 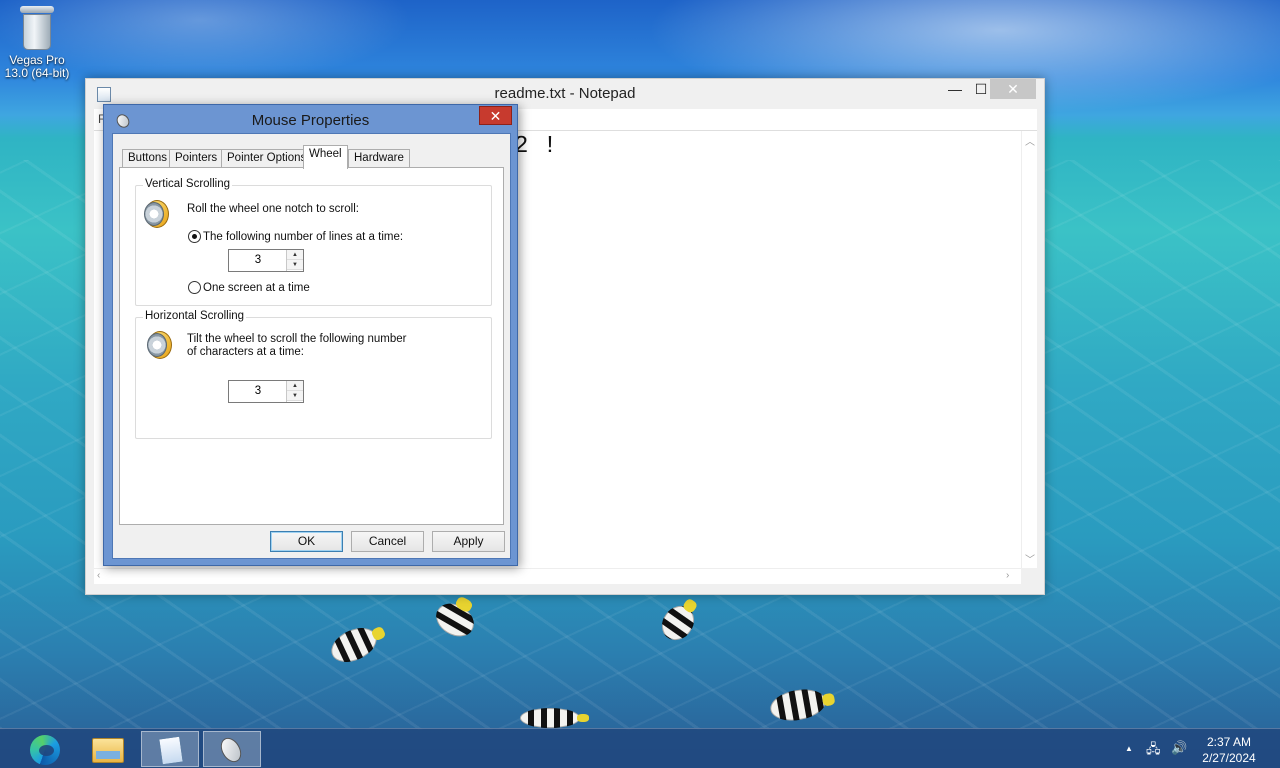 I want to click on lines-spinner: 3 ▲ ▼, so click(x=266, y=260).